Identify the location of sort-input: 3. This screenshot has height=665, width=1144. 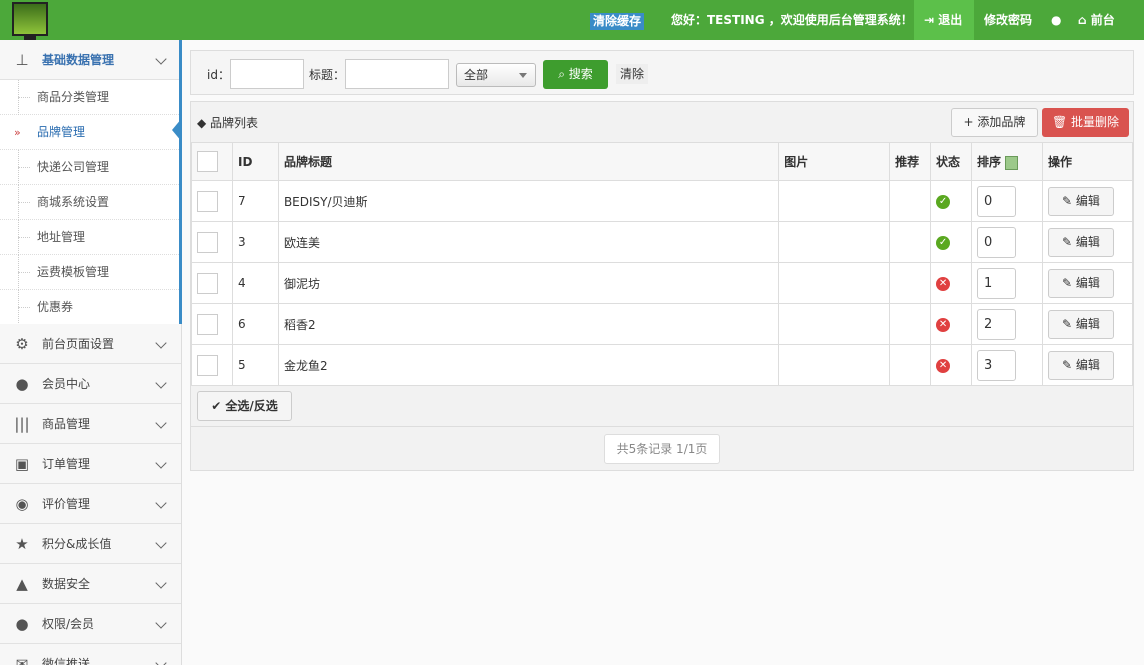
(997, 365).